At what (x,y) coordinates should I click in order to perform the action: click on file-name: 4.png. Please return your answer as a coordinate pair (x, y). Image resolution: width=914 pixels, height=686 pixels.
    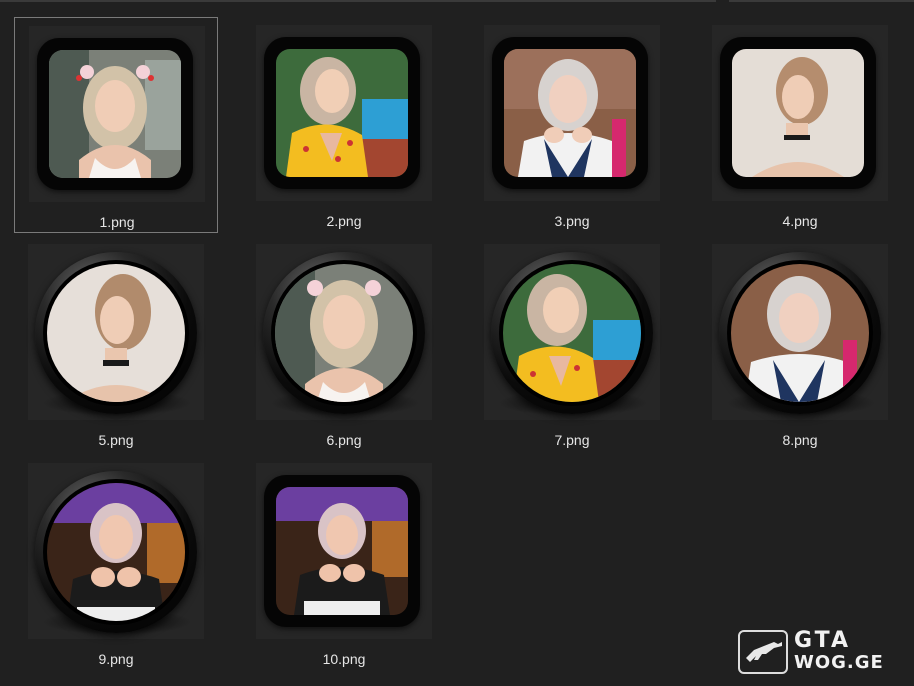
    Looking at the image, I should click on (800, 221).